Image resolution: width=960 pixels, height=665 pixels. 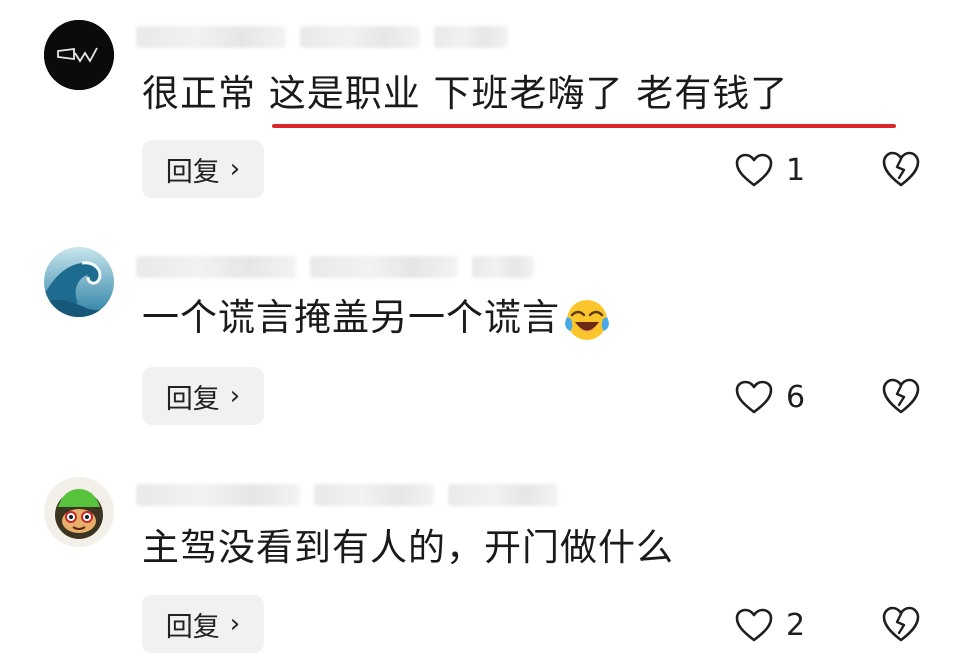 I want to click on like-button: 2, so click(x=769, y=625).